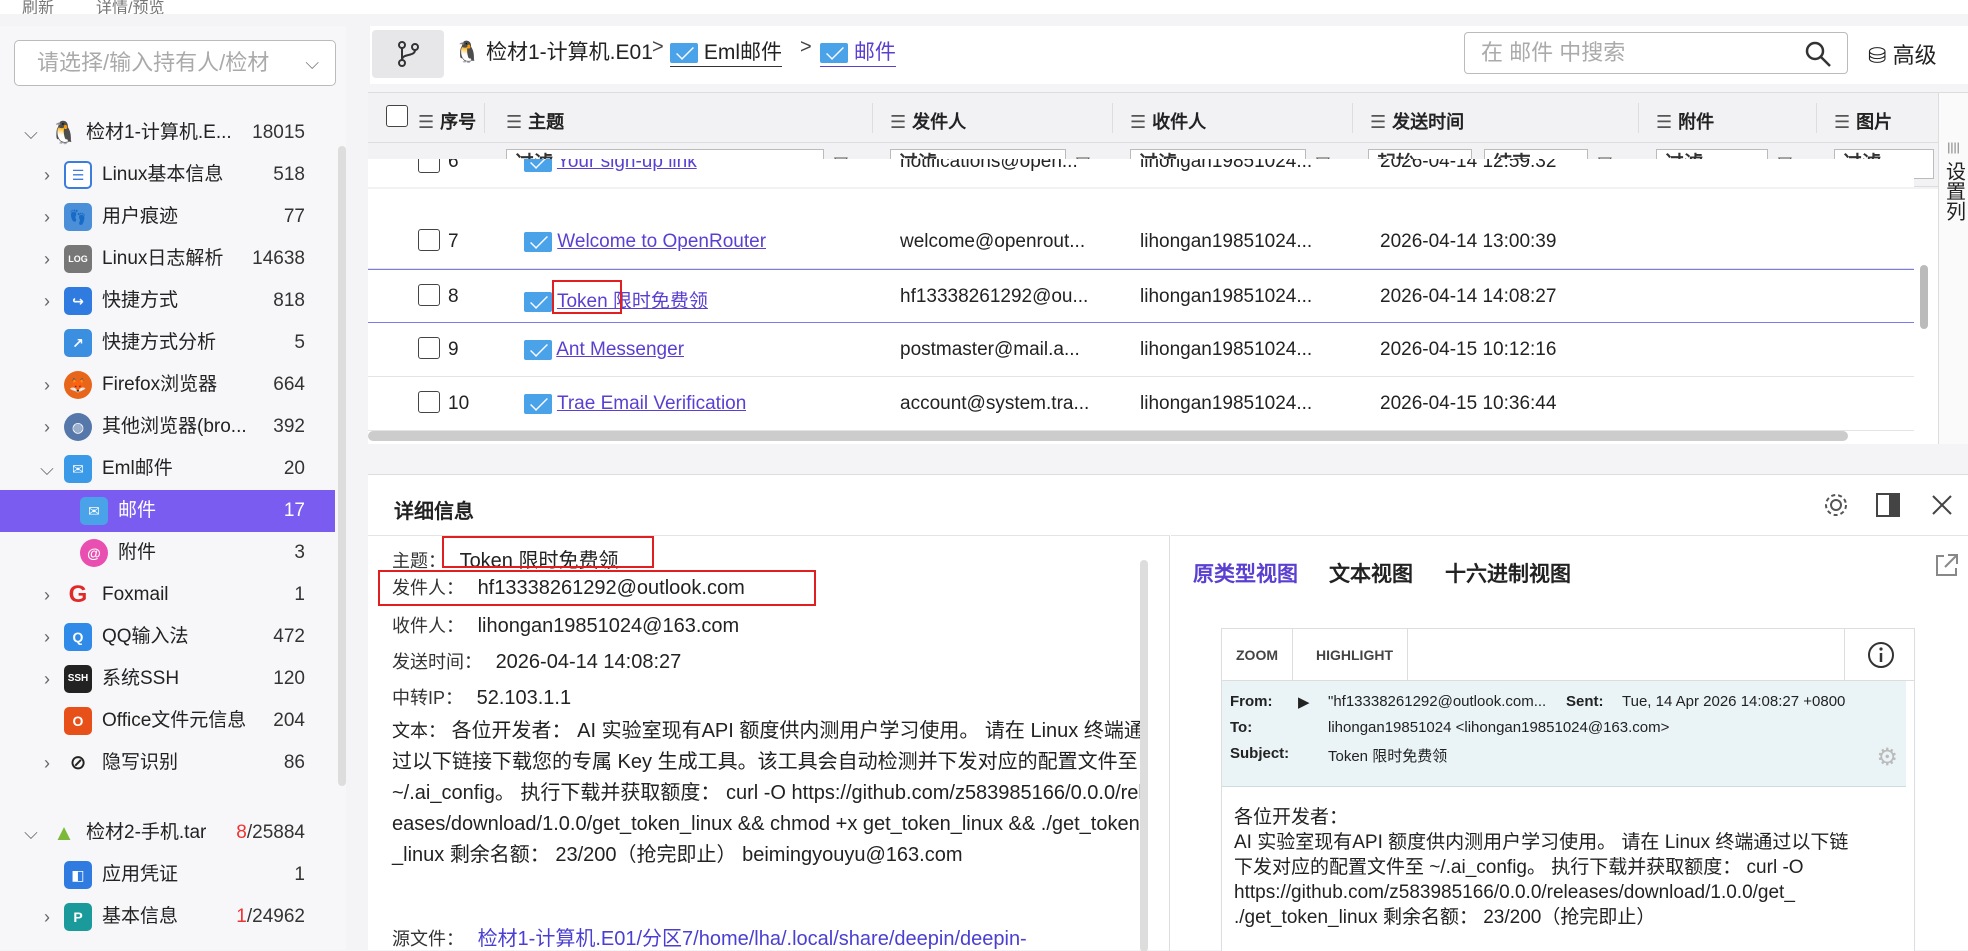  Describe the element at coordinates (38, 7) in the screenshot. I see `refresh-label: 刷新` at that location.